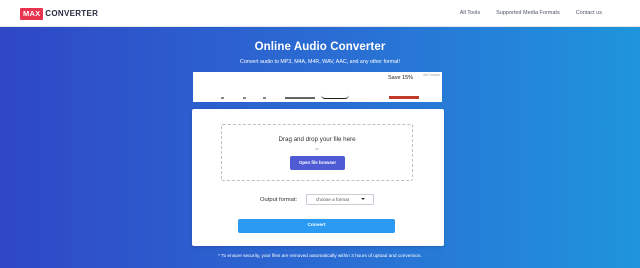 This screenshot has height=268, width=640. What do you see at coordinates (335, 97) in the screenshot?
I see `ad-graphic-curve` at bounding box center [335, 97].